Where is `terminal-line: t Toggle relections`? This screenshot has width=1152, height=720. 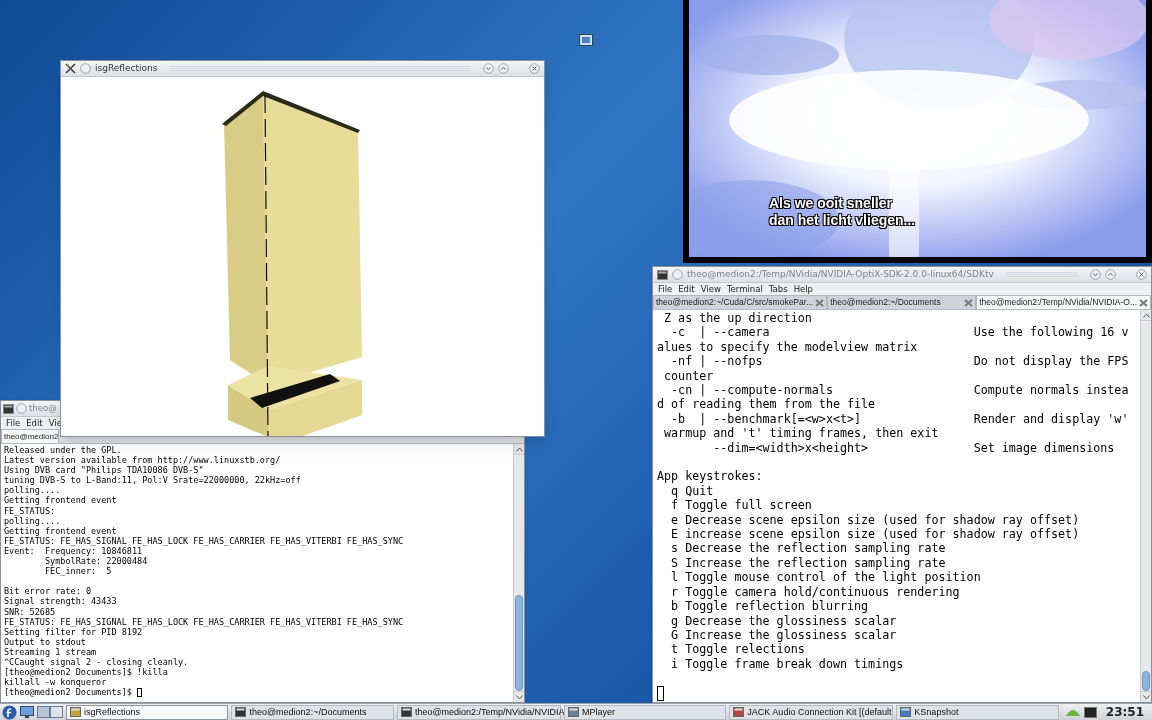
terminal-line: t Toggle relections is located at coordinates (737, 649).